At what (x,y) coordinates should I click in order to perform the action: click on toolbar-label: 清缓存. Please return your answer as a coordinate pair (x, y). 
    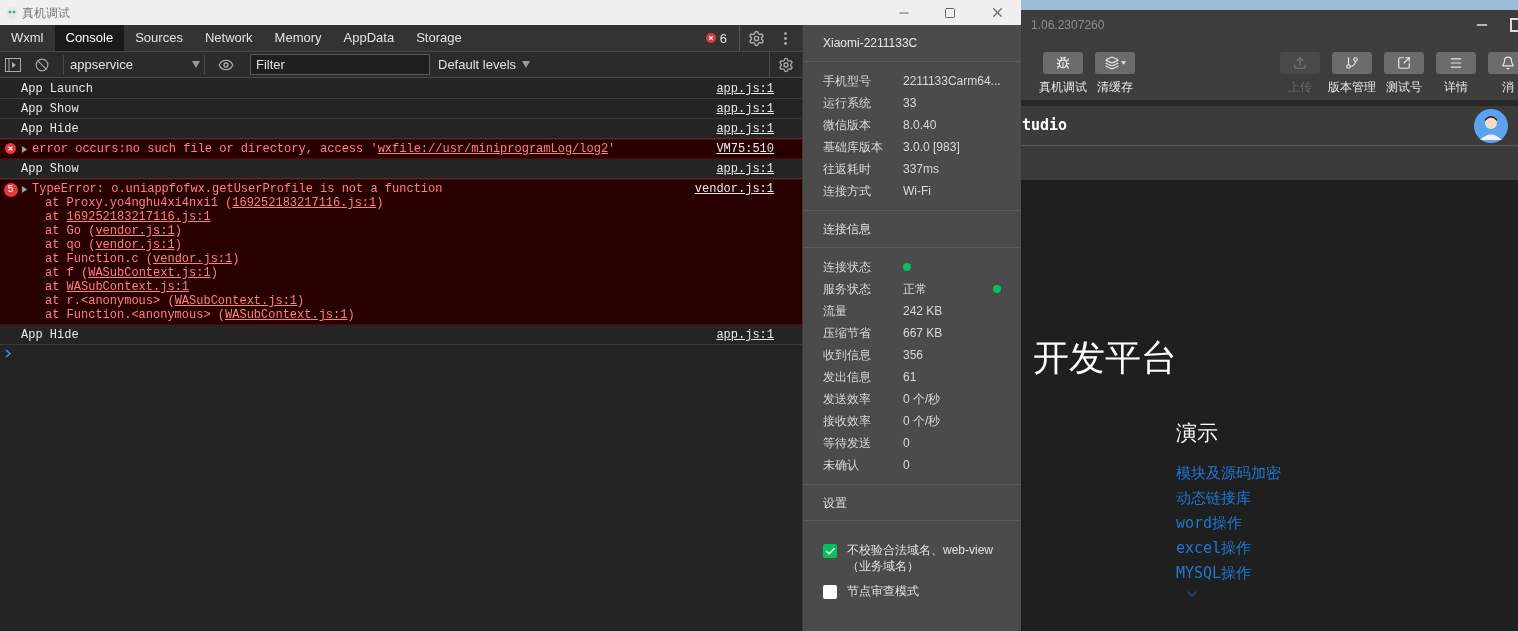
    Looking at the image, I should click on (1115, 87).